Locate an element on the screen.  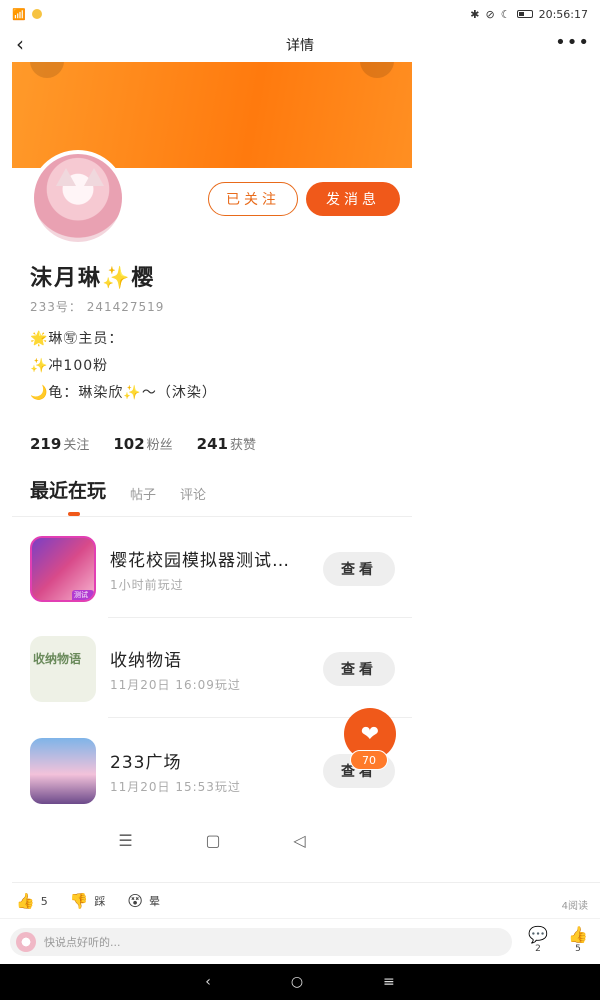
back-icon: ‹ is located at coordinates (20, 44).